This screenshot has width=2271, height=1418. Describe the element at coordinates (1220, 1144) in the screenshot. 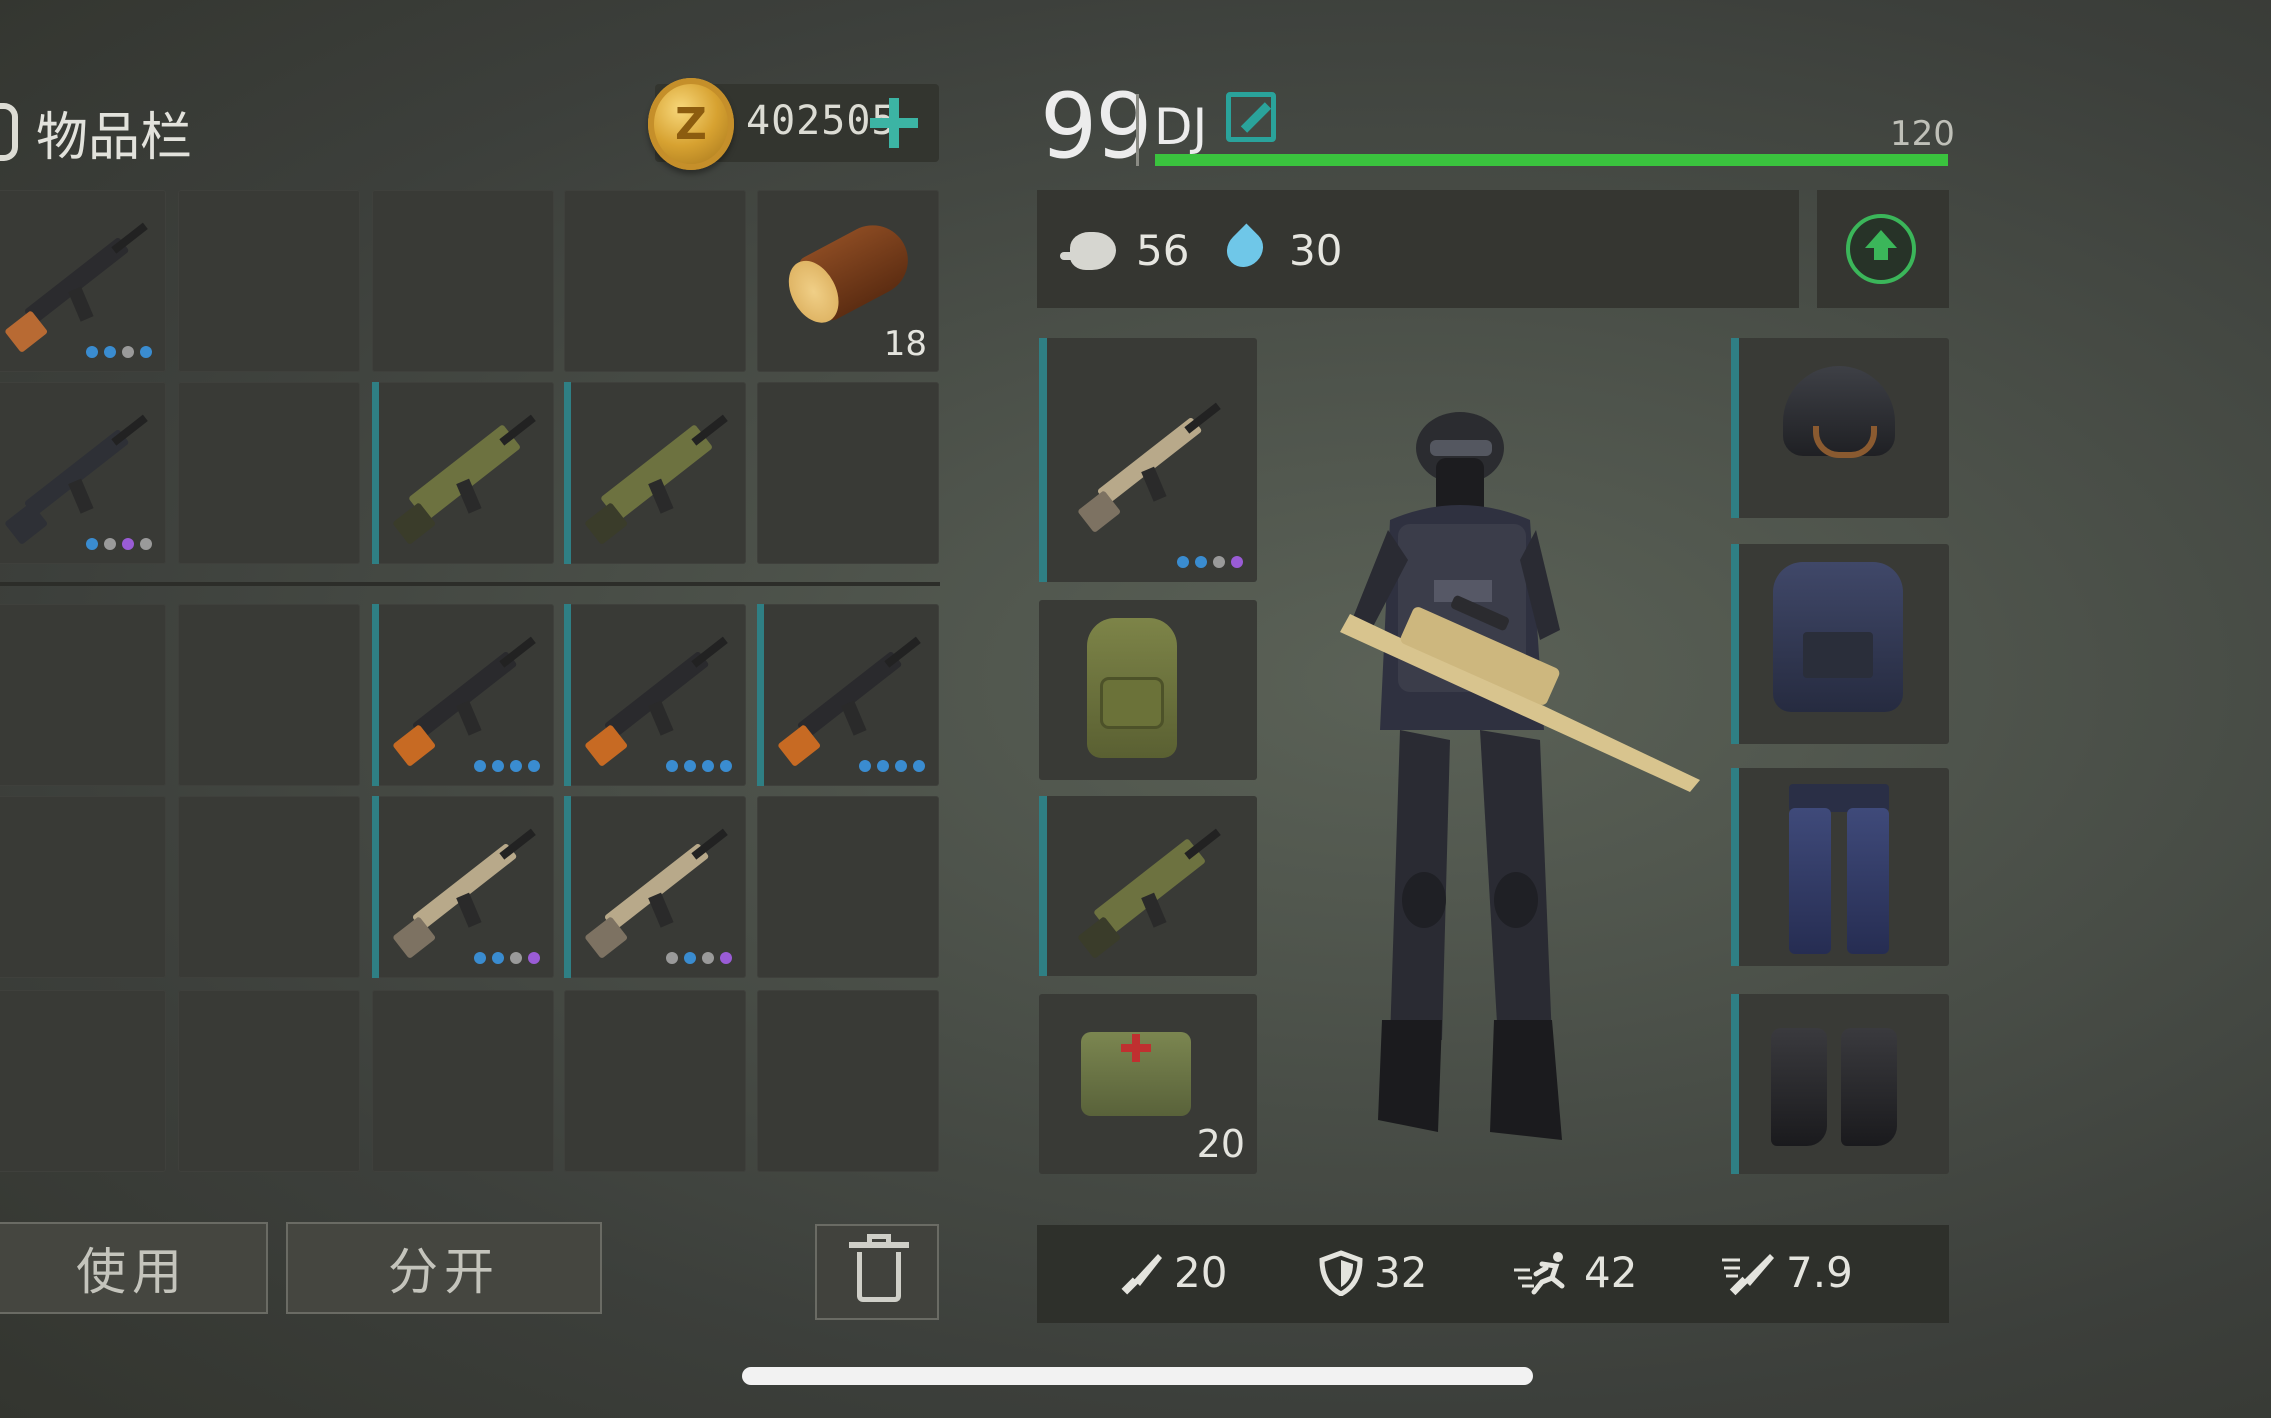

I see `item-quantity: 20` at that location.